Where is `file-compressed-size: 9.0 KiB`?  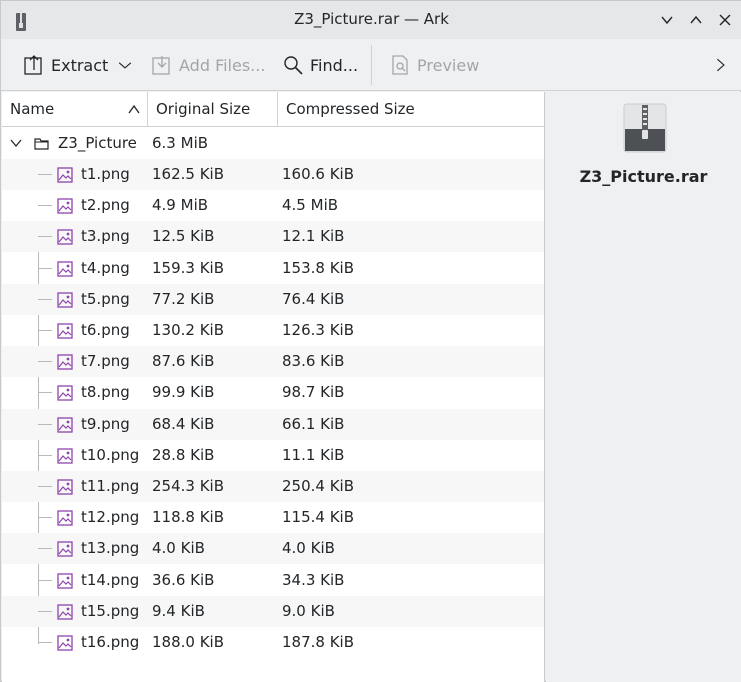 file-compressed-size: 9.0 KiB is located at coordinates (308, 610).